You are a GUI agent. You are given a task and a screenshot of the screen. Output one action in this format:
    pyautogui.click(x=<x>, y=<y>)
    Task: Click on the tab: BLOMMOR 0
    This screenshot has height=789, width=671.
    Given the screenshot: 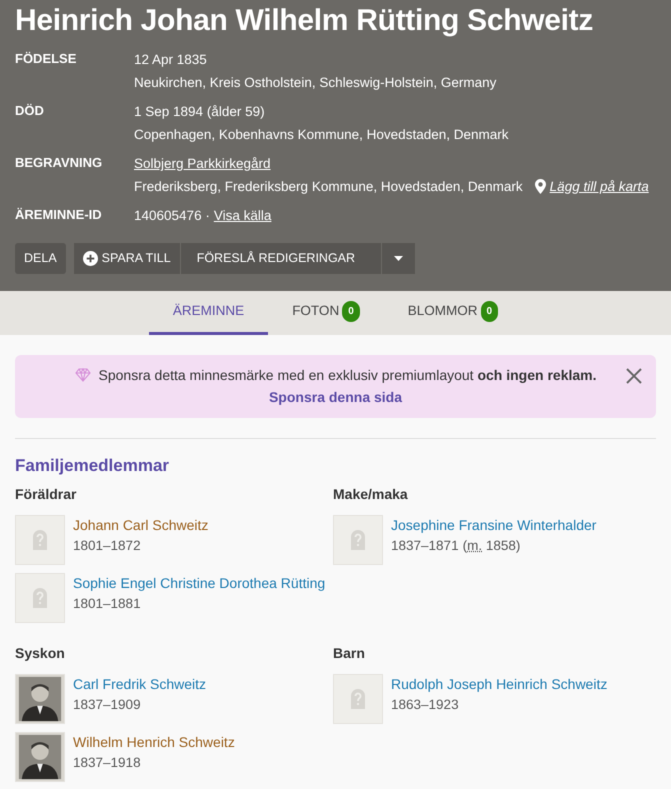 What is the action you would take?
    pyautogui.click(x=453, y=312)
    